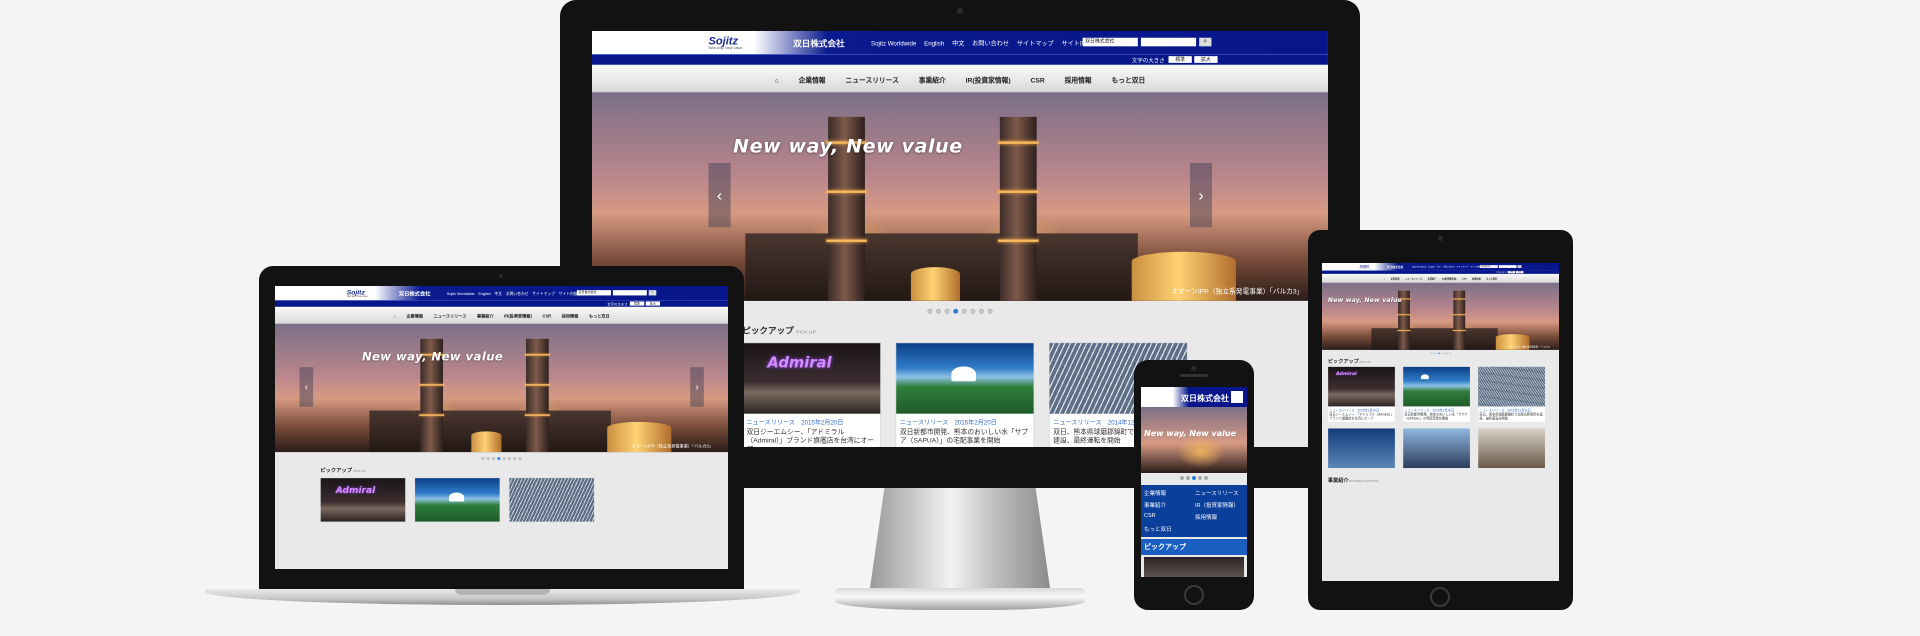 Image resolution: width=1920 pixels, height=636 pixels. I want to click on sojitz-logo: Sojitz New way, New value, so click(736, 43).